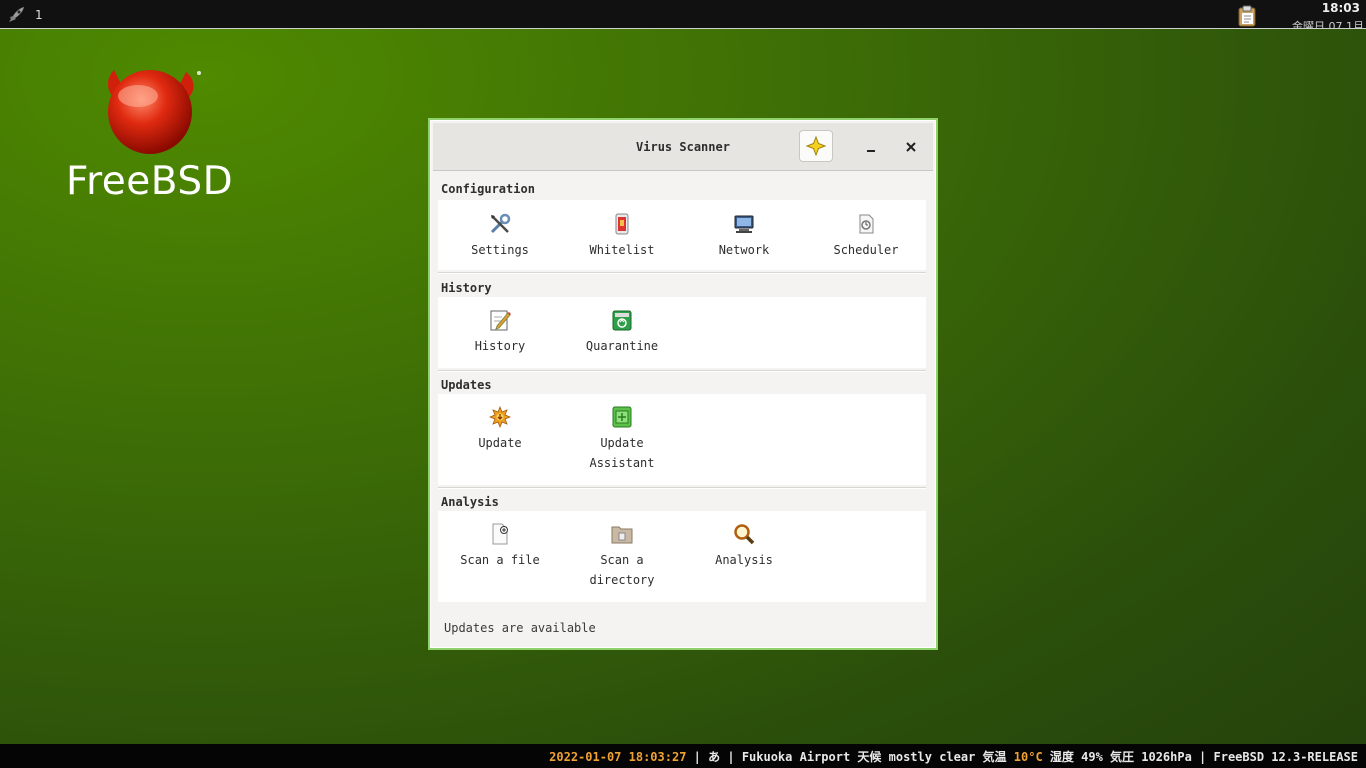  I want to click on update-label: Update, so click(500, 443).